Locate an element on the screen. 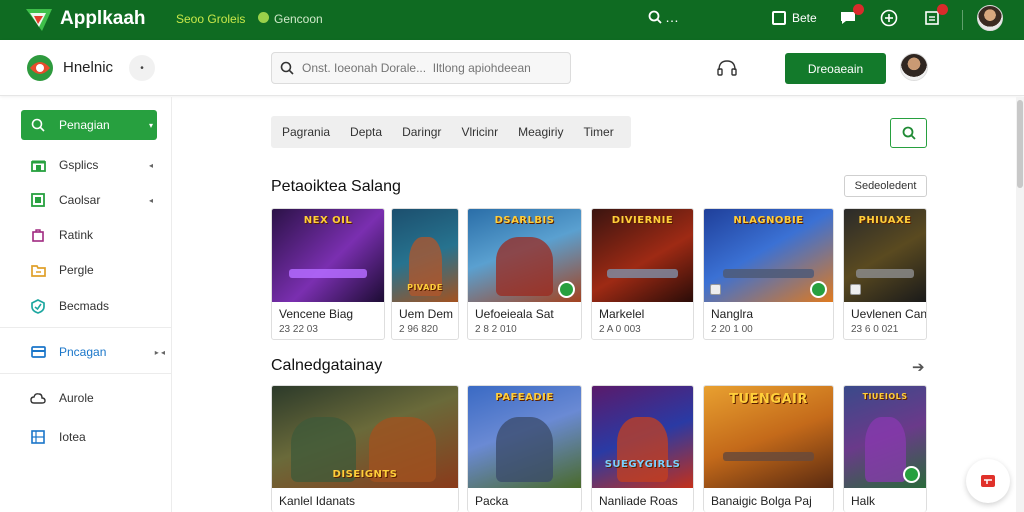 This screenshot has width=1024, height=512. app-title: Applkaah is located at coordinates (103, 19).